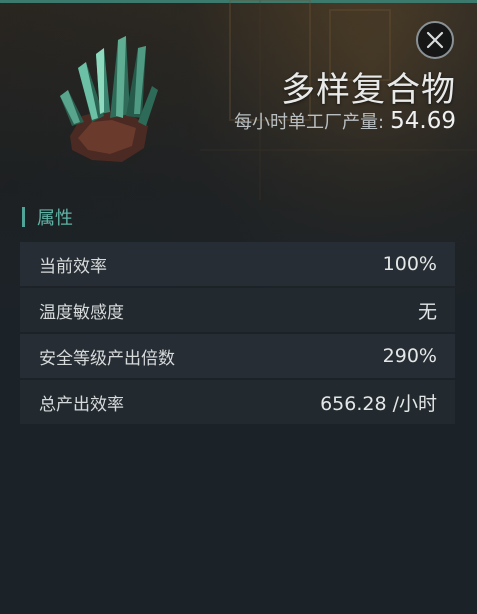  What do you see at coordinates (378, 403) in the screenshot?
I see `attribute-value: 656.28 /小时` at bounding box center [378, 403].